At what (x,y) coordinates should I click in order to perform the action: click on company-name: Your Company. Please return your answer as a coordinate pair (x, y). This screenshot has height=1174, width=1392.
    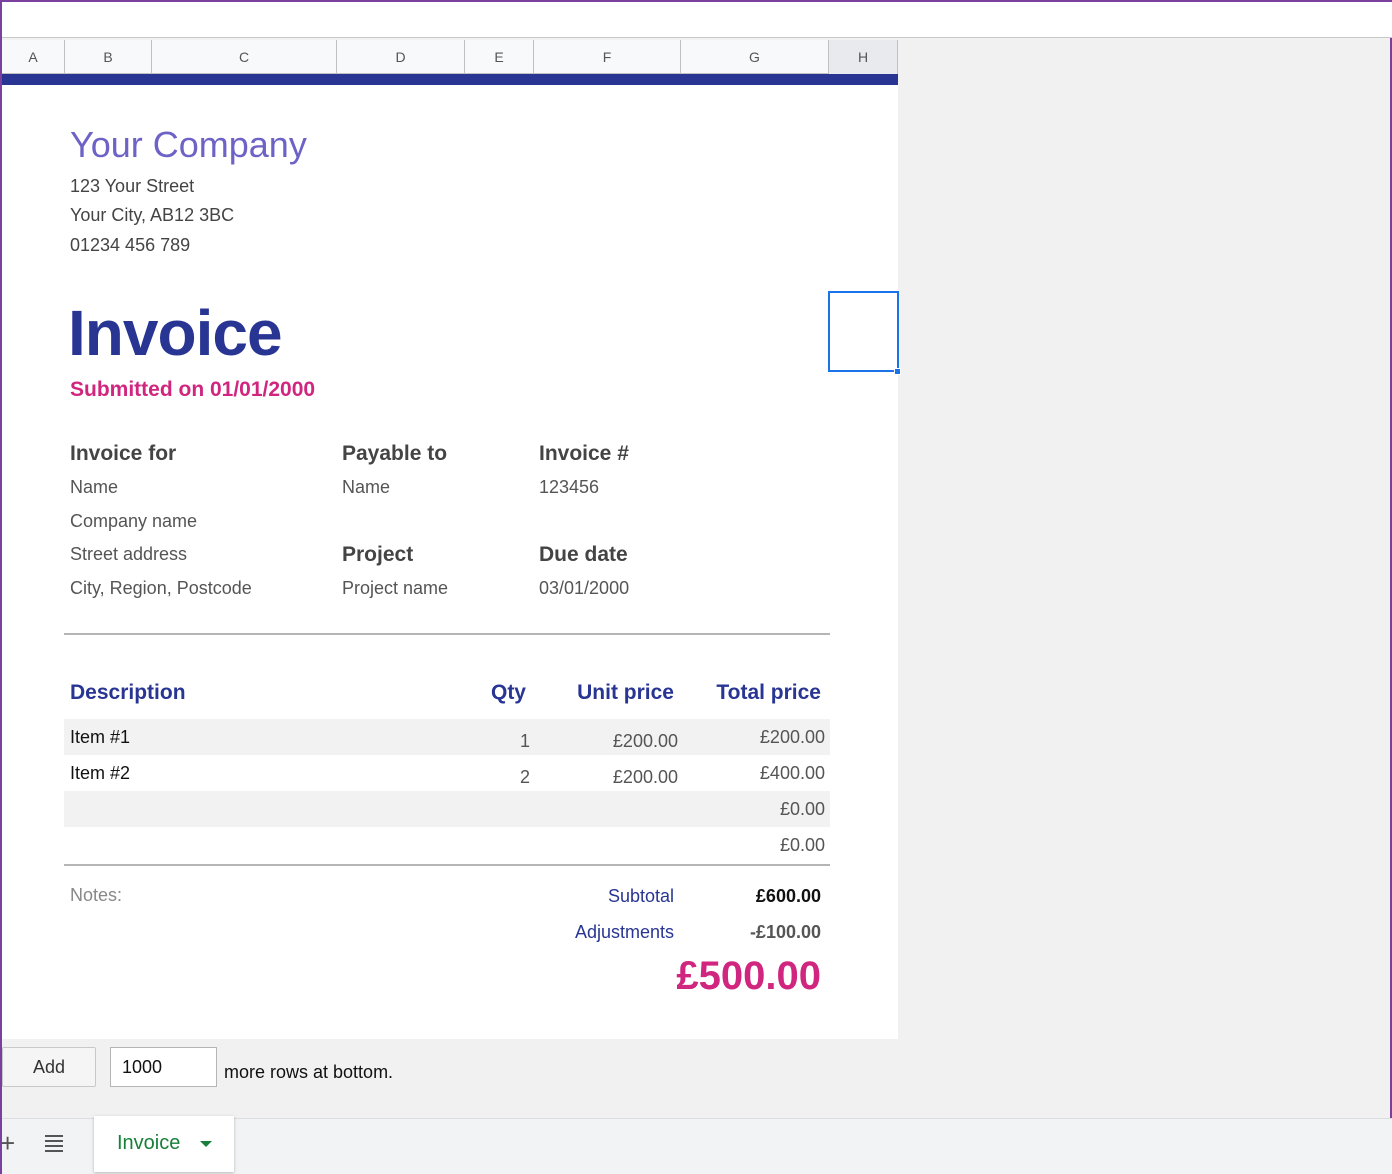
    Looking at the image, I should click on (188, 145).